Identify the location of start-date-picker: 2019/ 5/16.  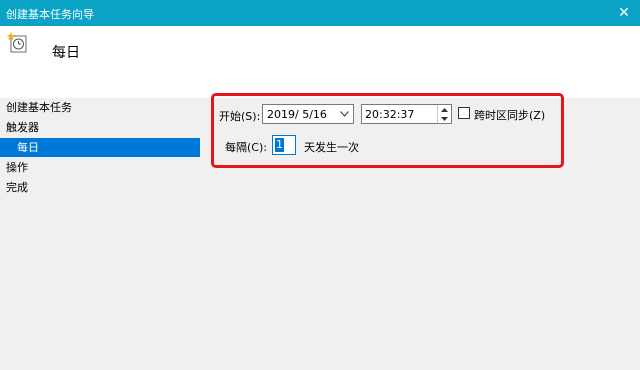
(308, 114).